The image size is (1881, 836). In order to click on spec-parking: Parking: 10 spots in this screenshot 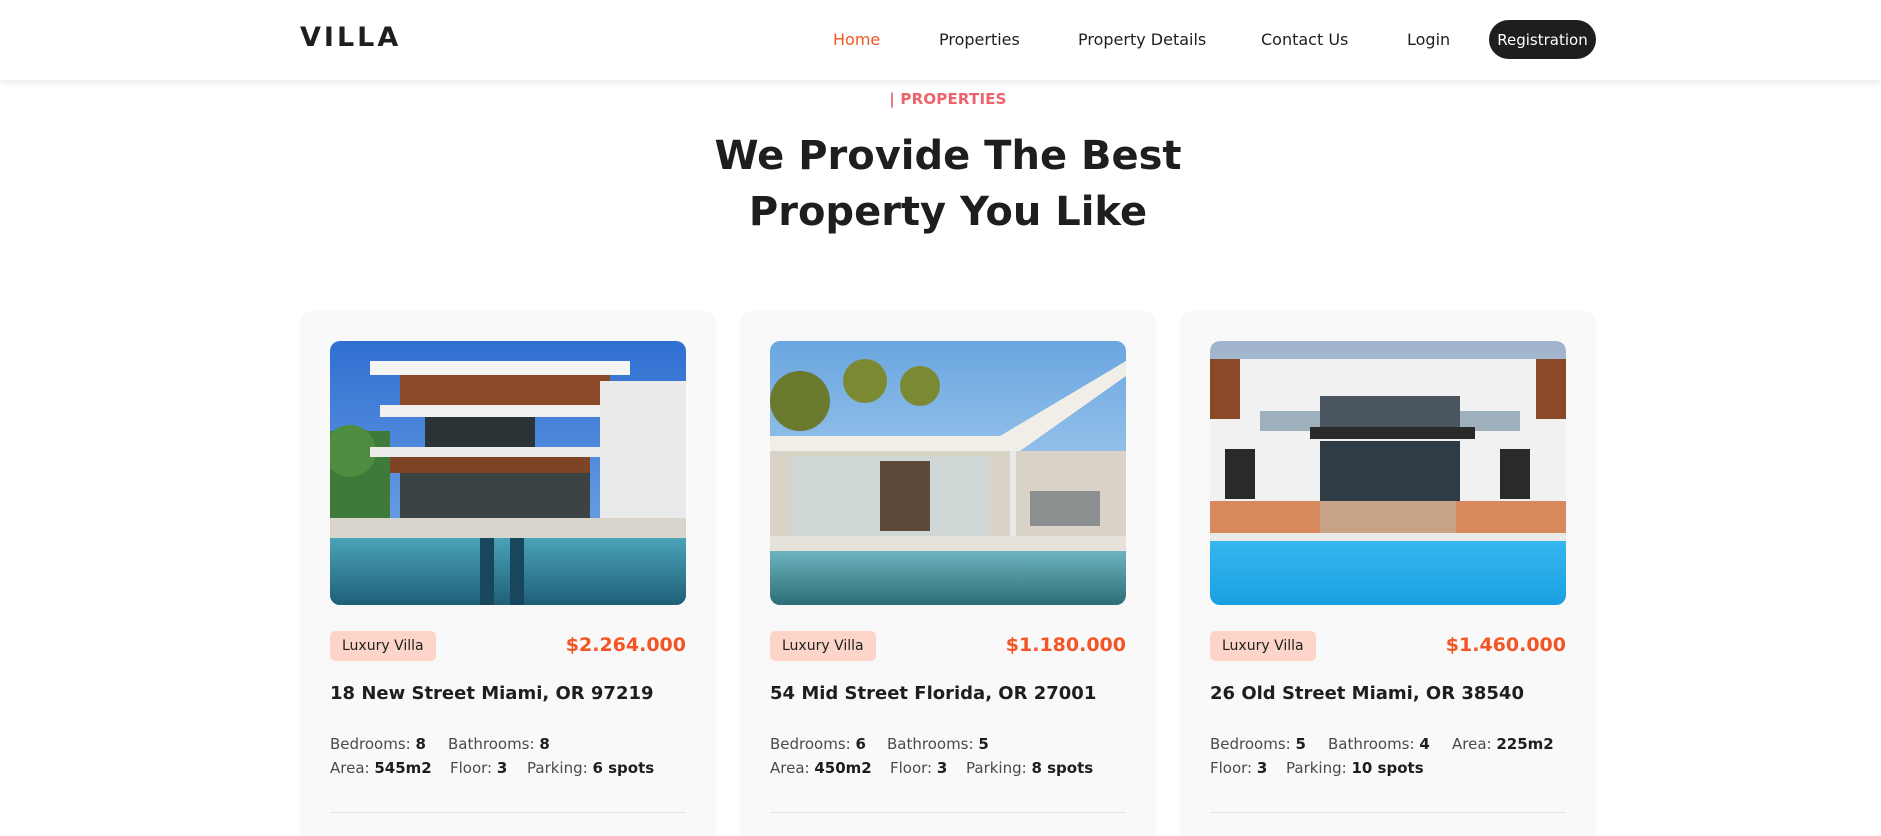, I will do `click(1355, 768)`.